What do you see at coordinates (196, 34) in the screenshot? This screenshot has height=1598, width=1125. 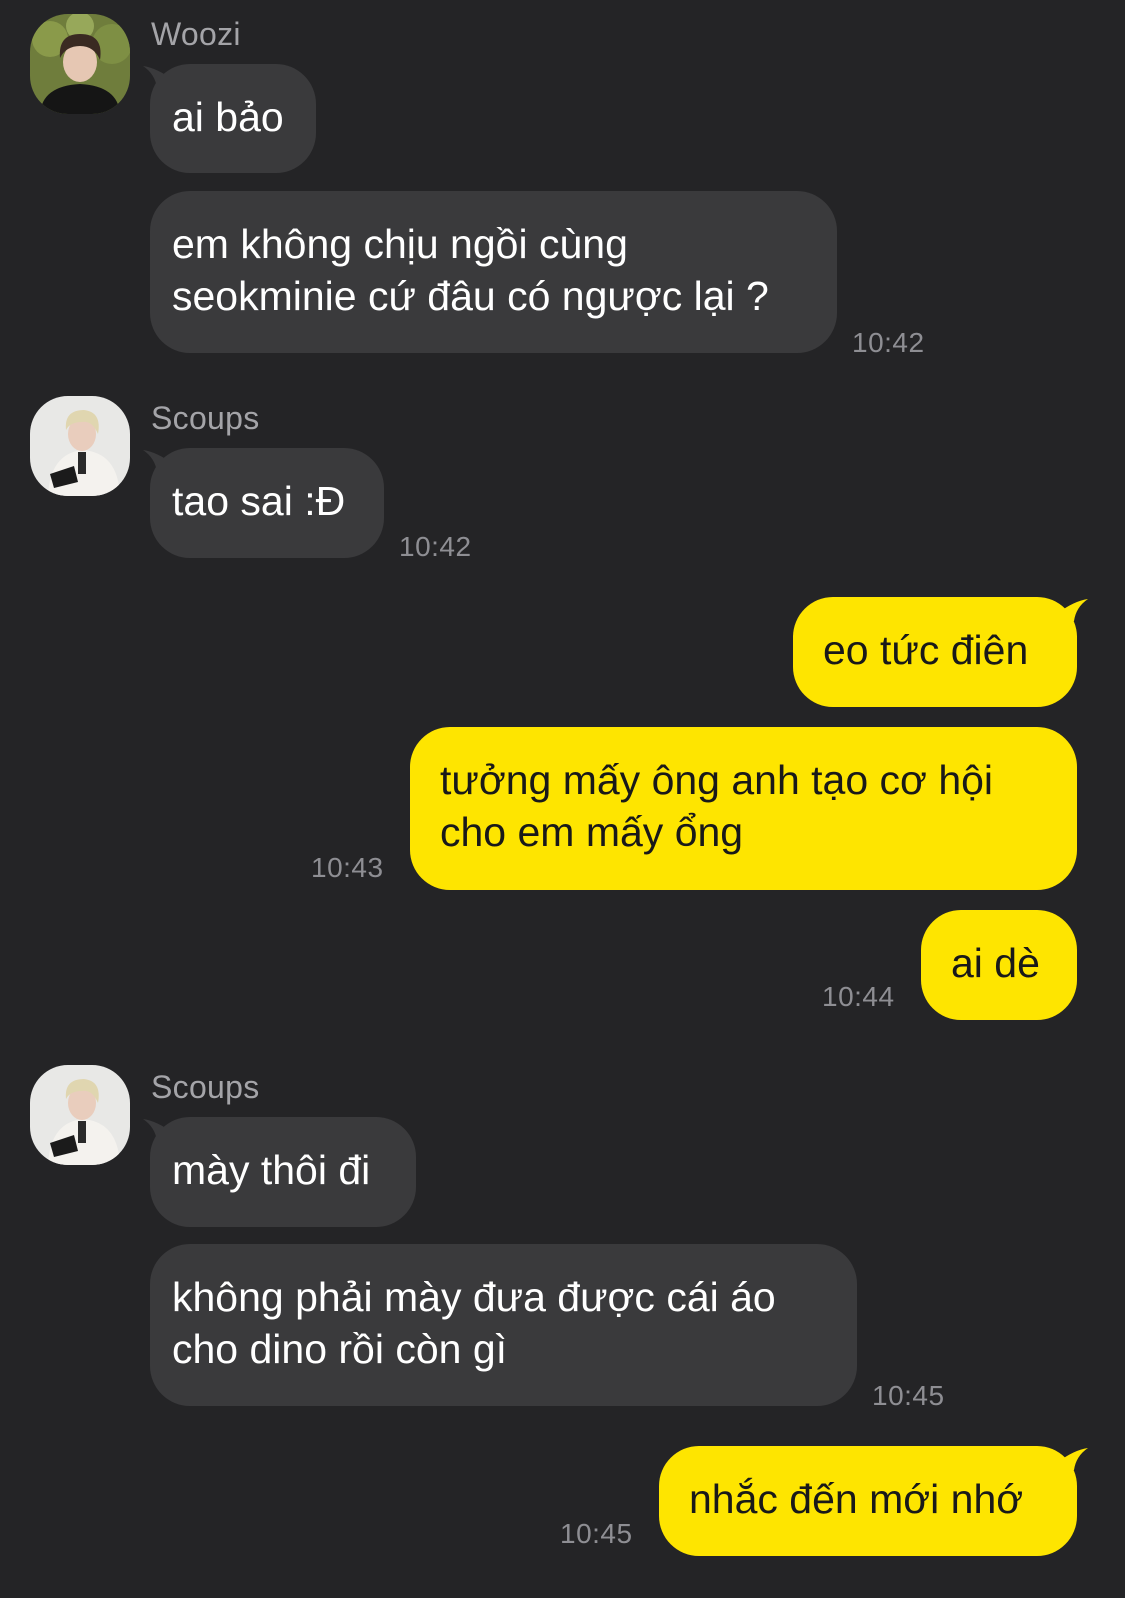 I see `sender-name: Woozi` at bounding box center [196, 34].